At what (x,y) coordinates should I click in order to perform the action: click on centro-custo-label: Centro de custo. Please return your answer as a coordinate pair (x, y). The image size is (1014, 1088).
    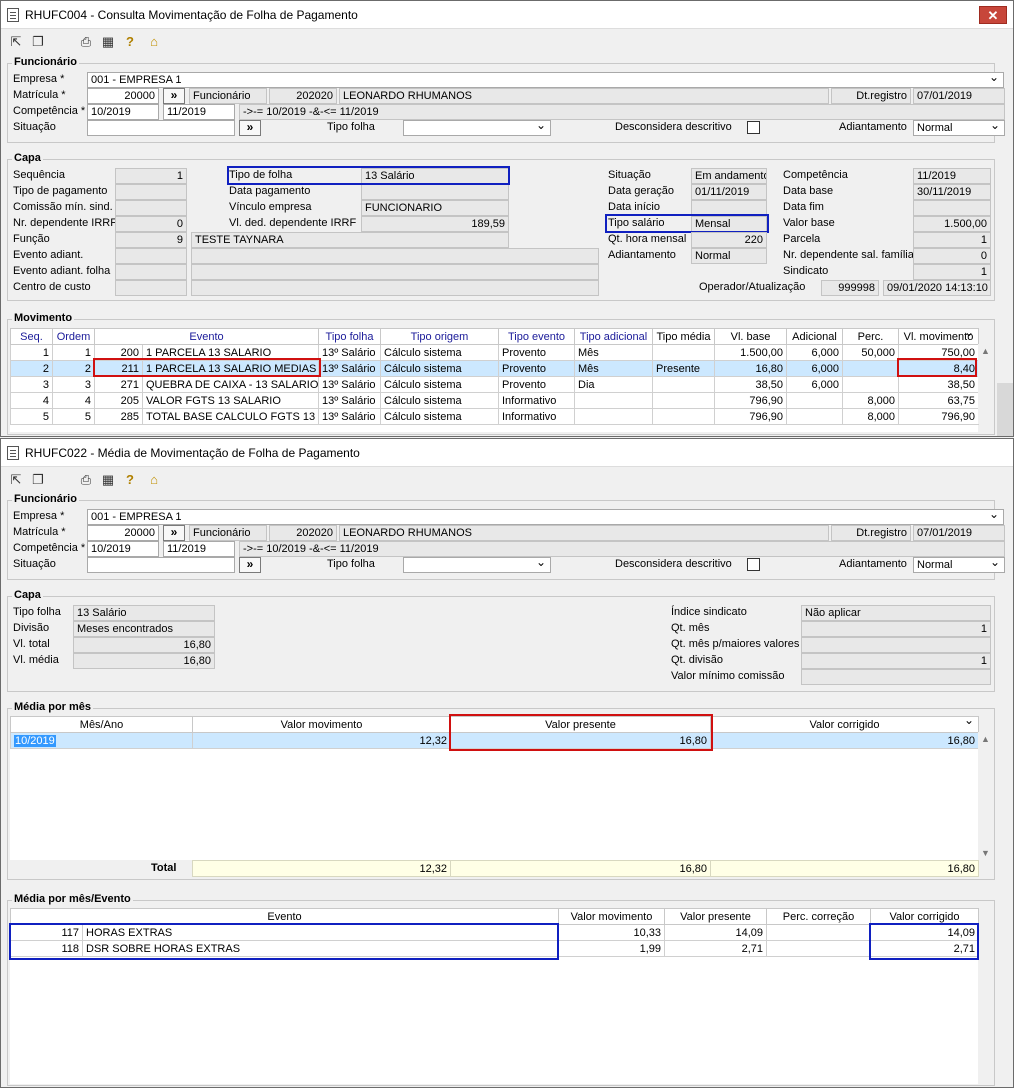
    Looking at the image, I should click on (52, 287).